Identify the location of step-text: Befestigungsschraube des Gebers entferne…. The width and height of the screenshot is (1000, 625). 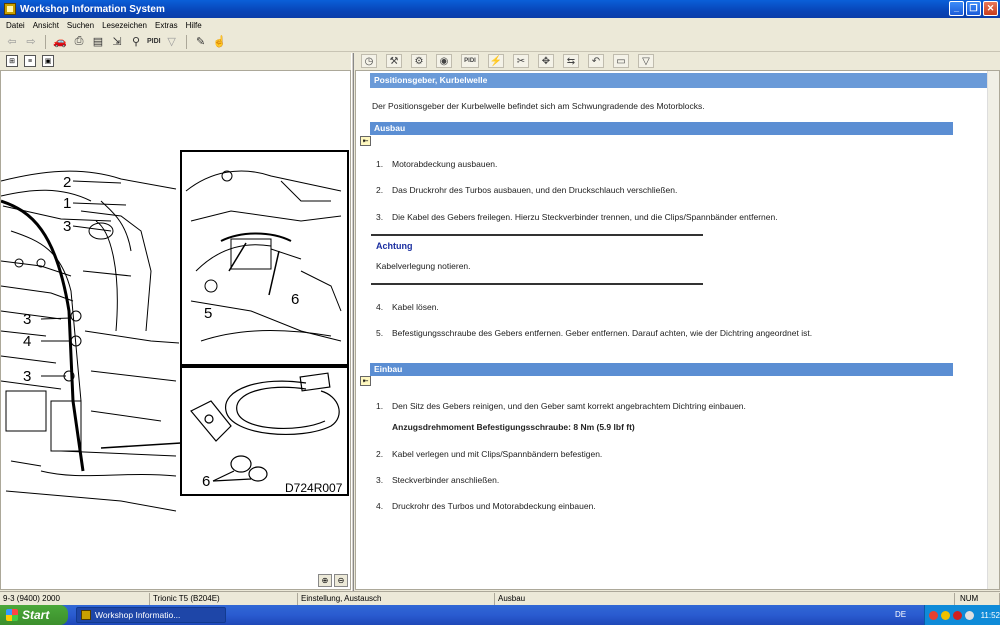
(602, 333).